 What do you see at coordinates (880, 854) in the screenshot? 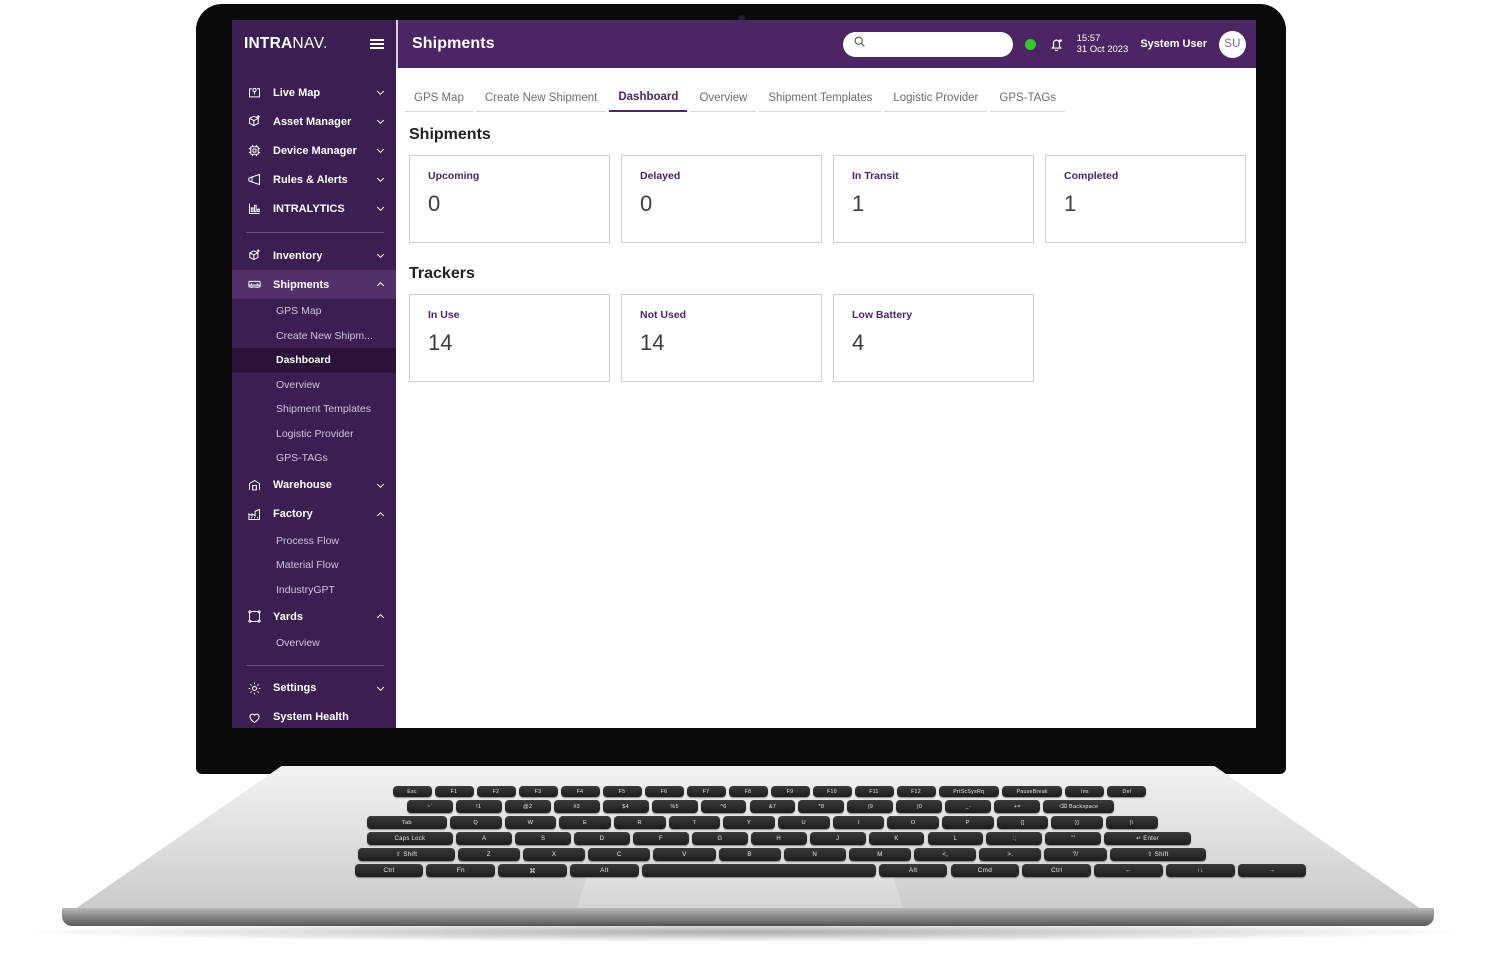
I see `keyboard-key: M` at bounding box center [880, 854].